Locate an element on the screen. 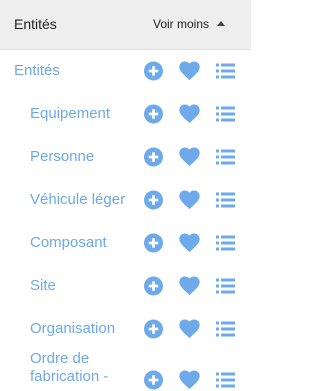 This screenshot has width=320, height=391. list-equipement-button is located at coordinates (225, 114).